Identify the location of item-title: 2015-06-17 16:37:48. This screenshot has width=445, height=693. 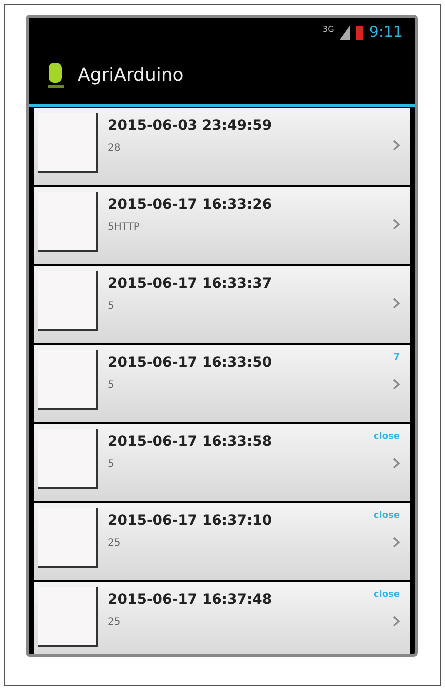
(191, 600).